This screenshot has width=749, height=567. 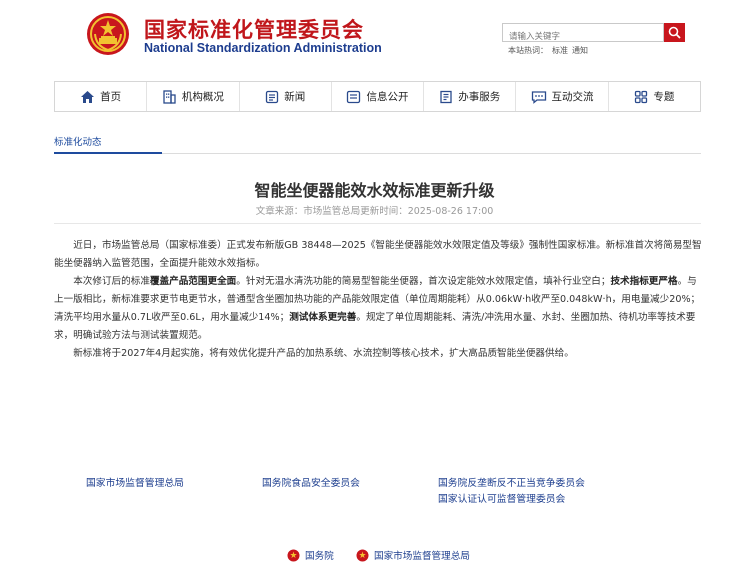 What do you see at coordinates (169, 96) in the screenshot?
I see `building-icon` at bounding box center [169, 96].